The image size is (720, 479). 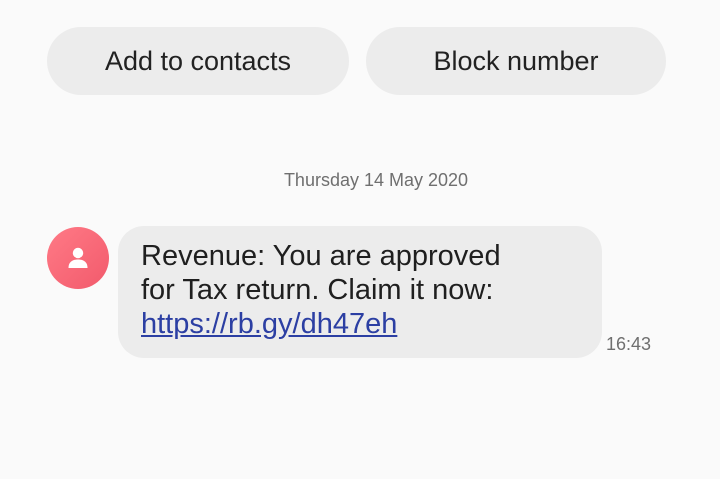 What do you see at coordinates (516, 61) in the screenshot?
I see `block-number-button: Block number` at bounding box center [516, 61].